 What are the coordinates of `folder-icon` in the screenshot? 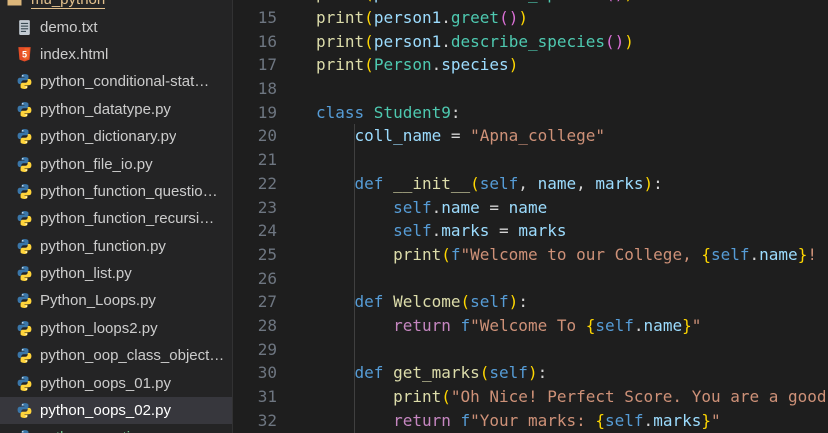 It's located at (14, 4).